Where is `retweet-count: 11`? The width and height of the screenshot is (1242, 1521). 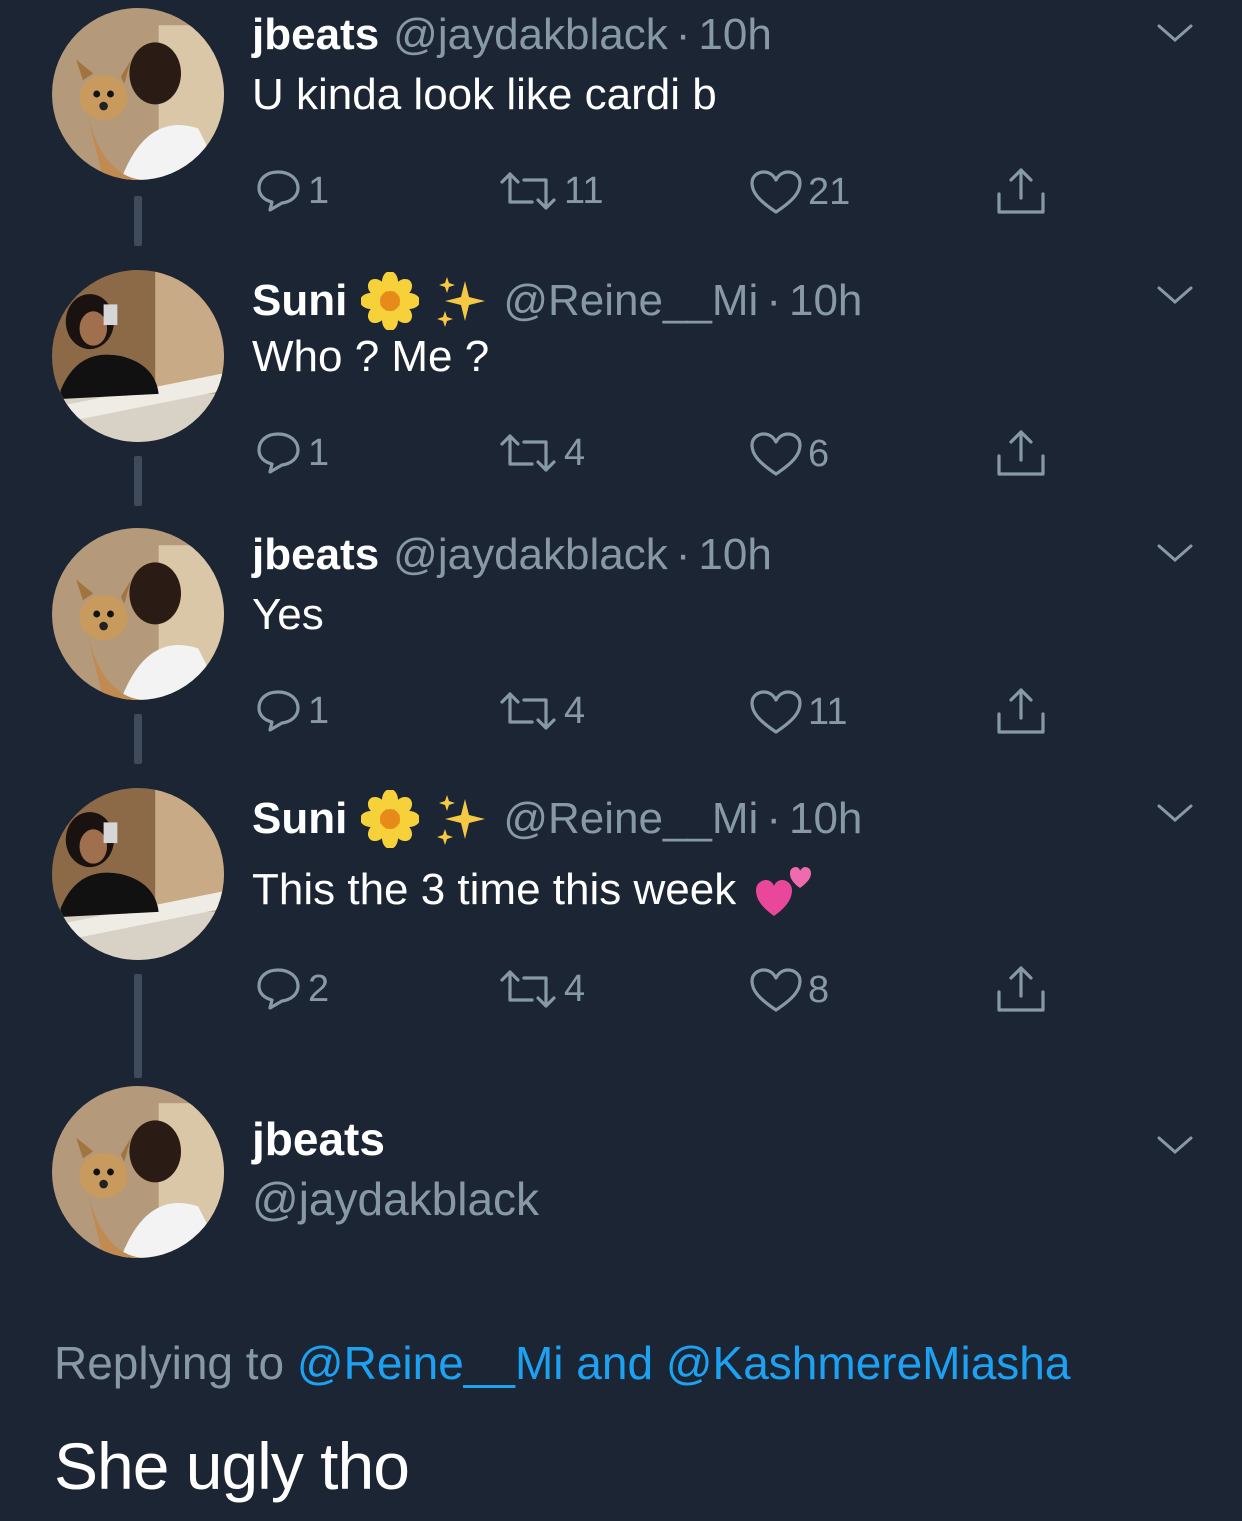
retweet-count: 11 is located at coordinates (584, 190).